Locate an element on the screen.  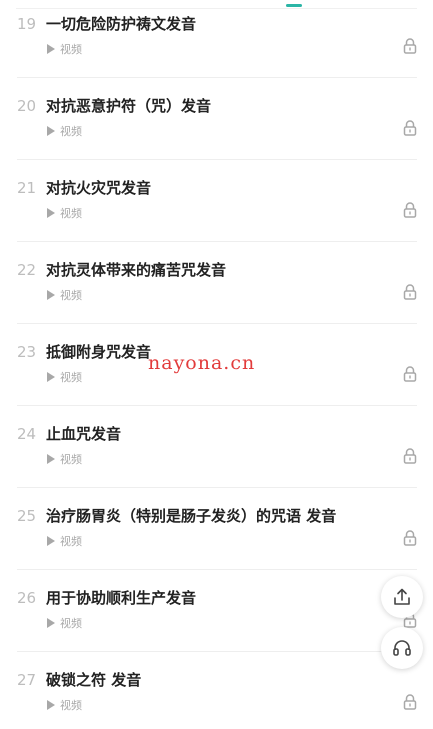
lesson-title: 止血咒发音 is located at coordinates (83, 433).